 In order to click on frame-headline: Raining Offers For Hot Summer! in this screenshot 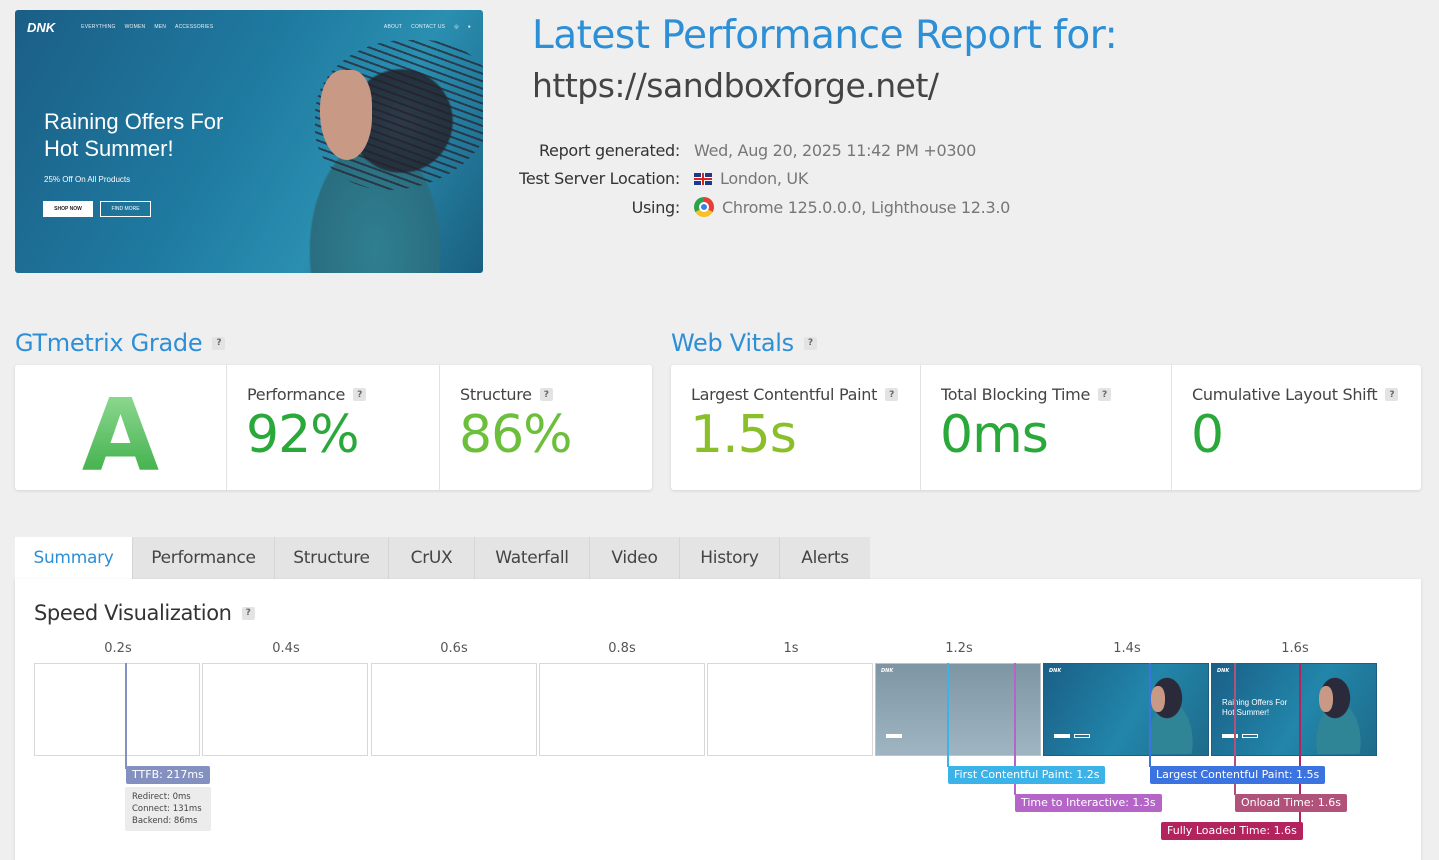, I will do `click(1254, 708)`.